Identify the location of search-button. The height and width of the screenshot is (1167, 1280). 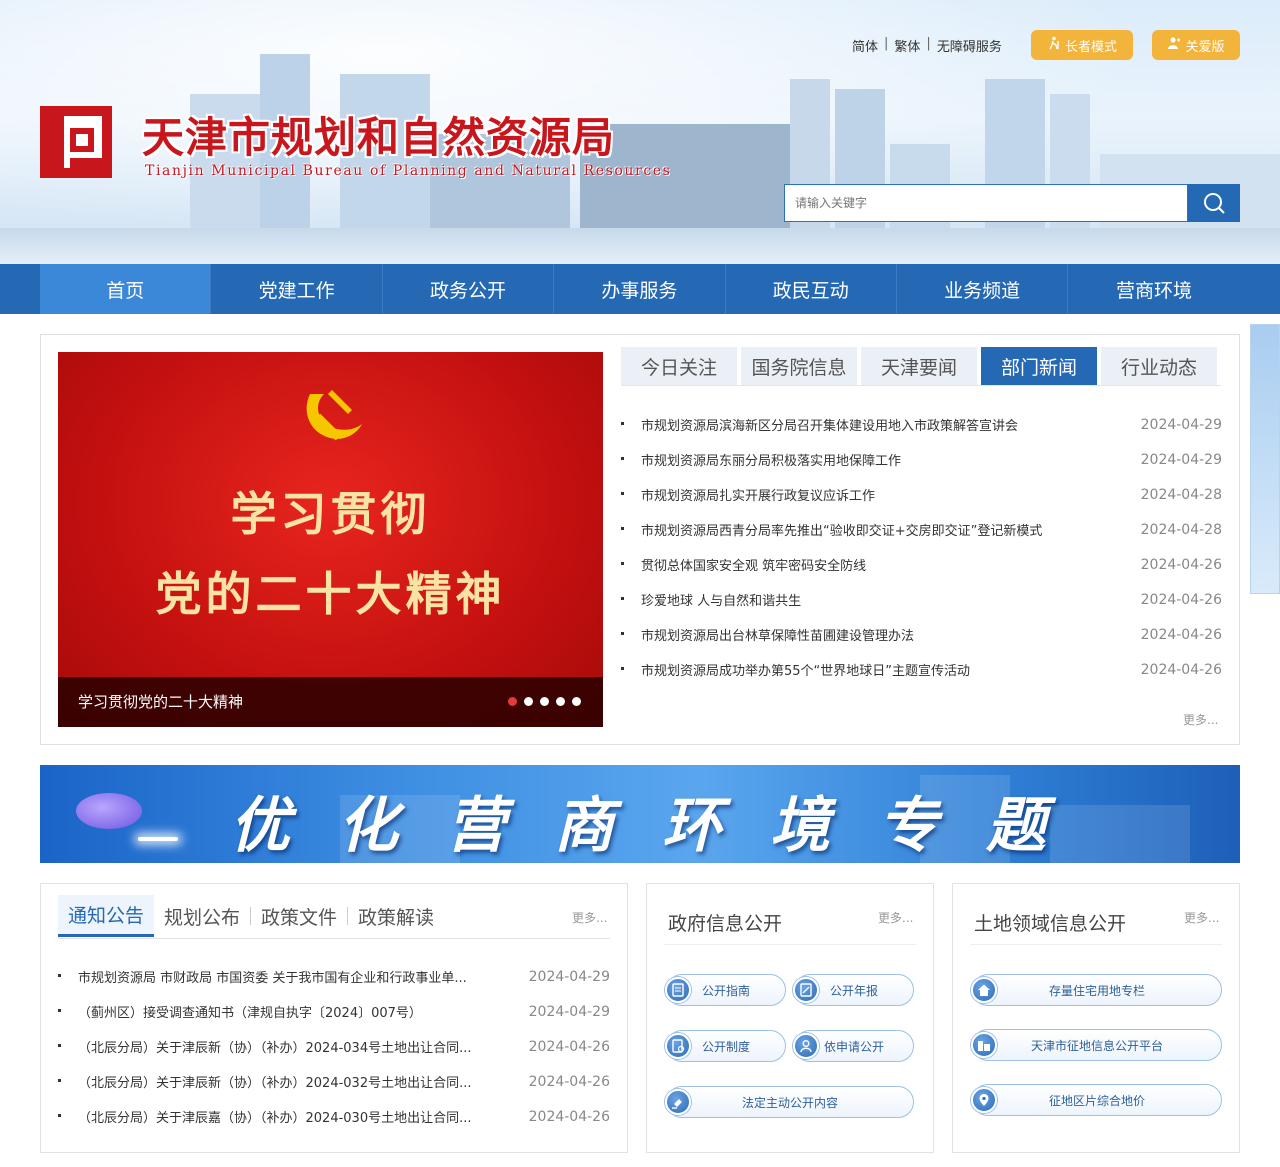
(1214, 203).